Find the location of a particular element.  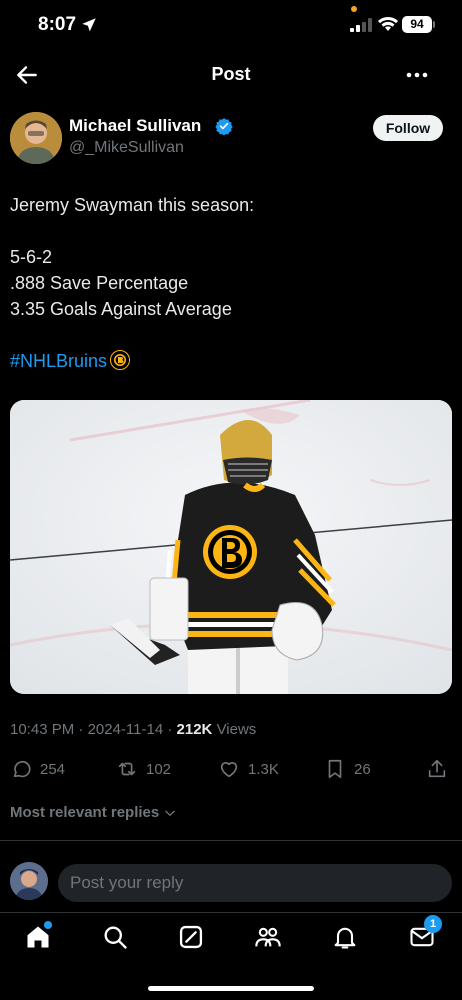

share-button is located at coordinates (437, 769).